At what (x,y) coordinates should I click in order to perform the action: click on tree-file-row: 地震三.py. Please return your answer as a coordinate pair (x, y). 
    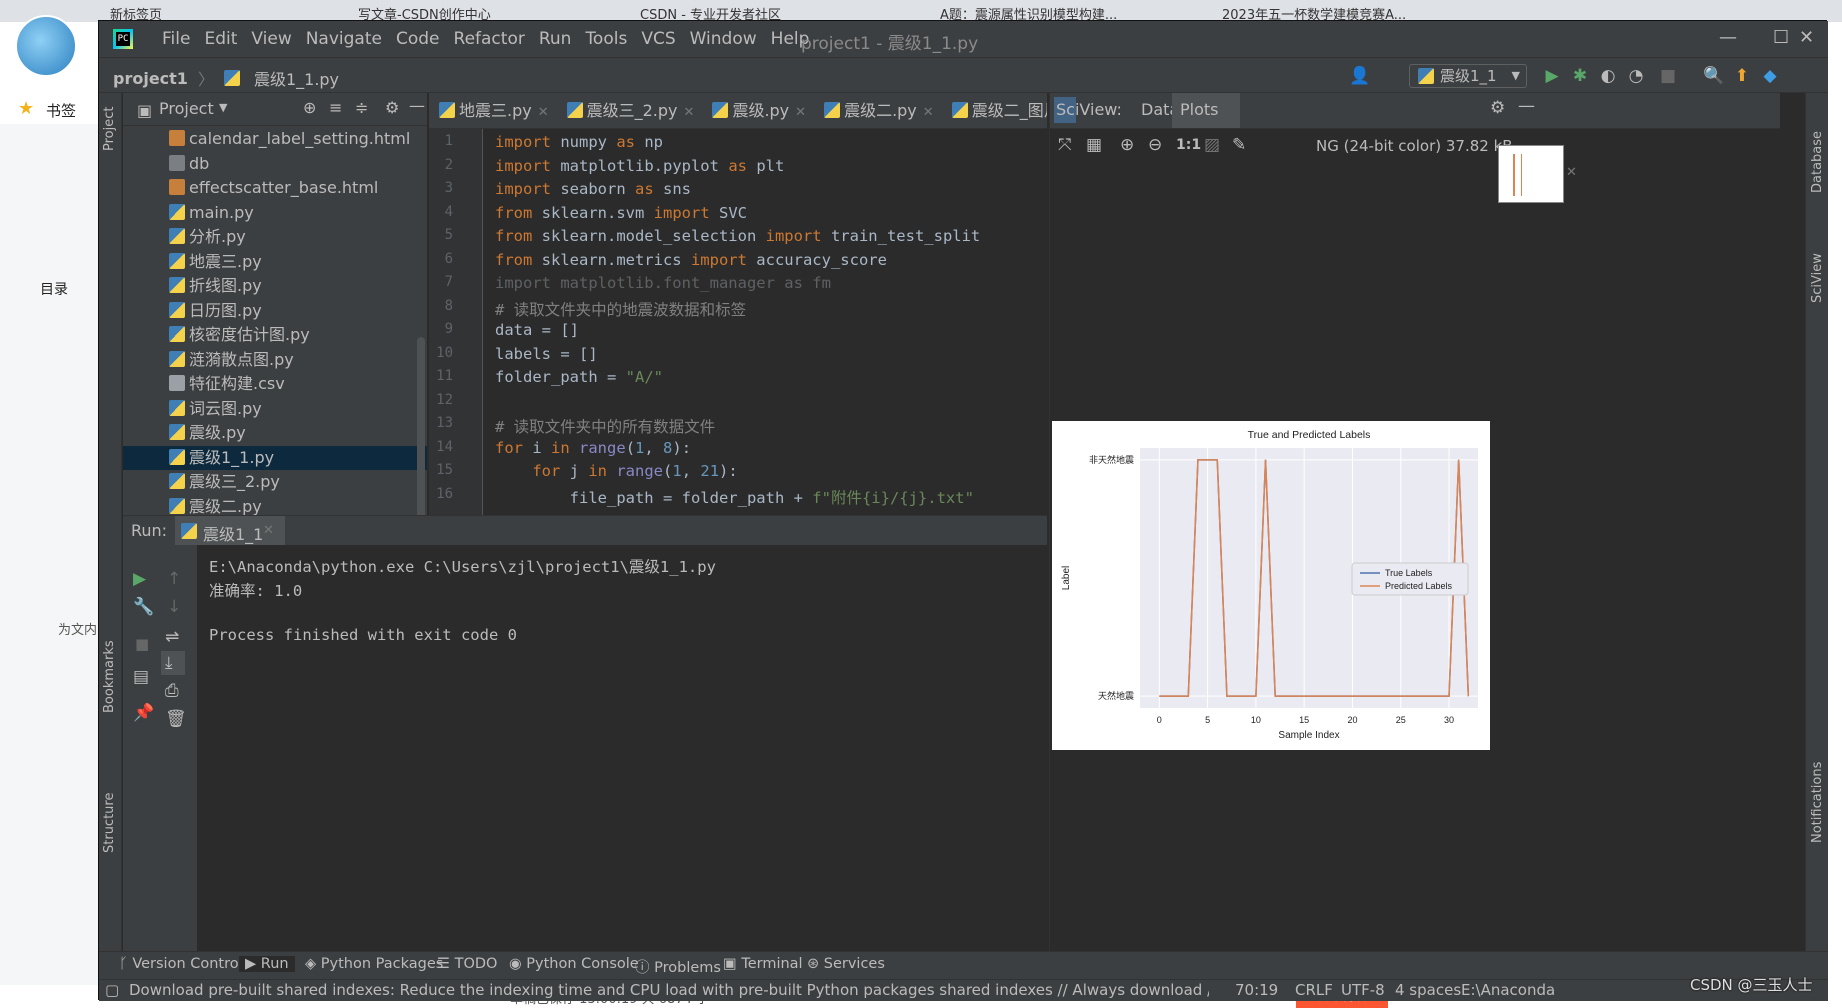
    Looking at the image, I should click on (275, 262).